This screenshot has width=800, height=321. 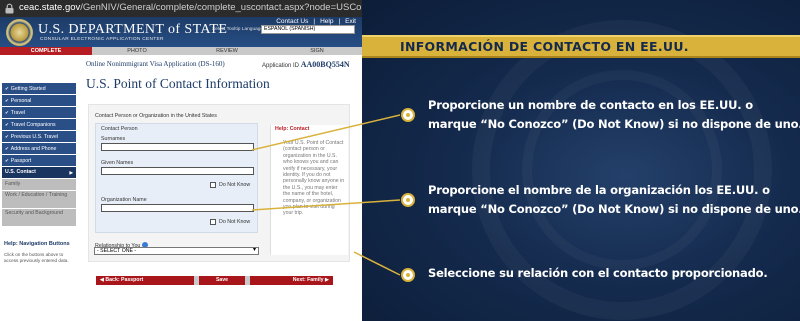 I want to click on given-names-input, so click(x=177, y=171).